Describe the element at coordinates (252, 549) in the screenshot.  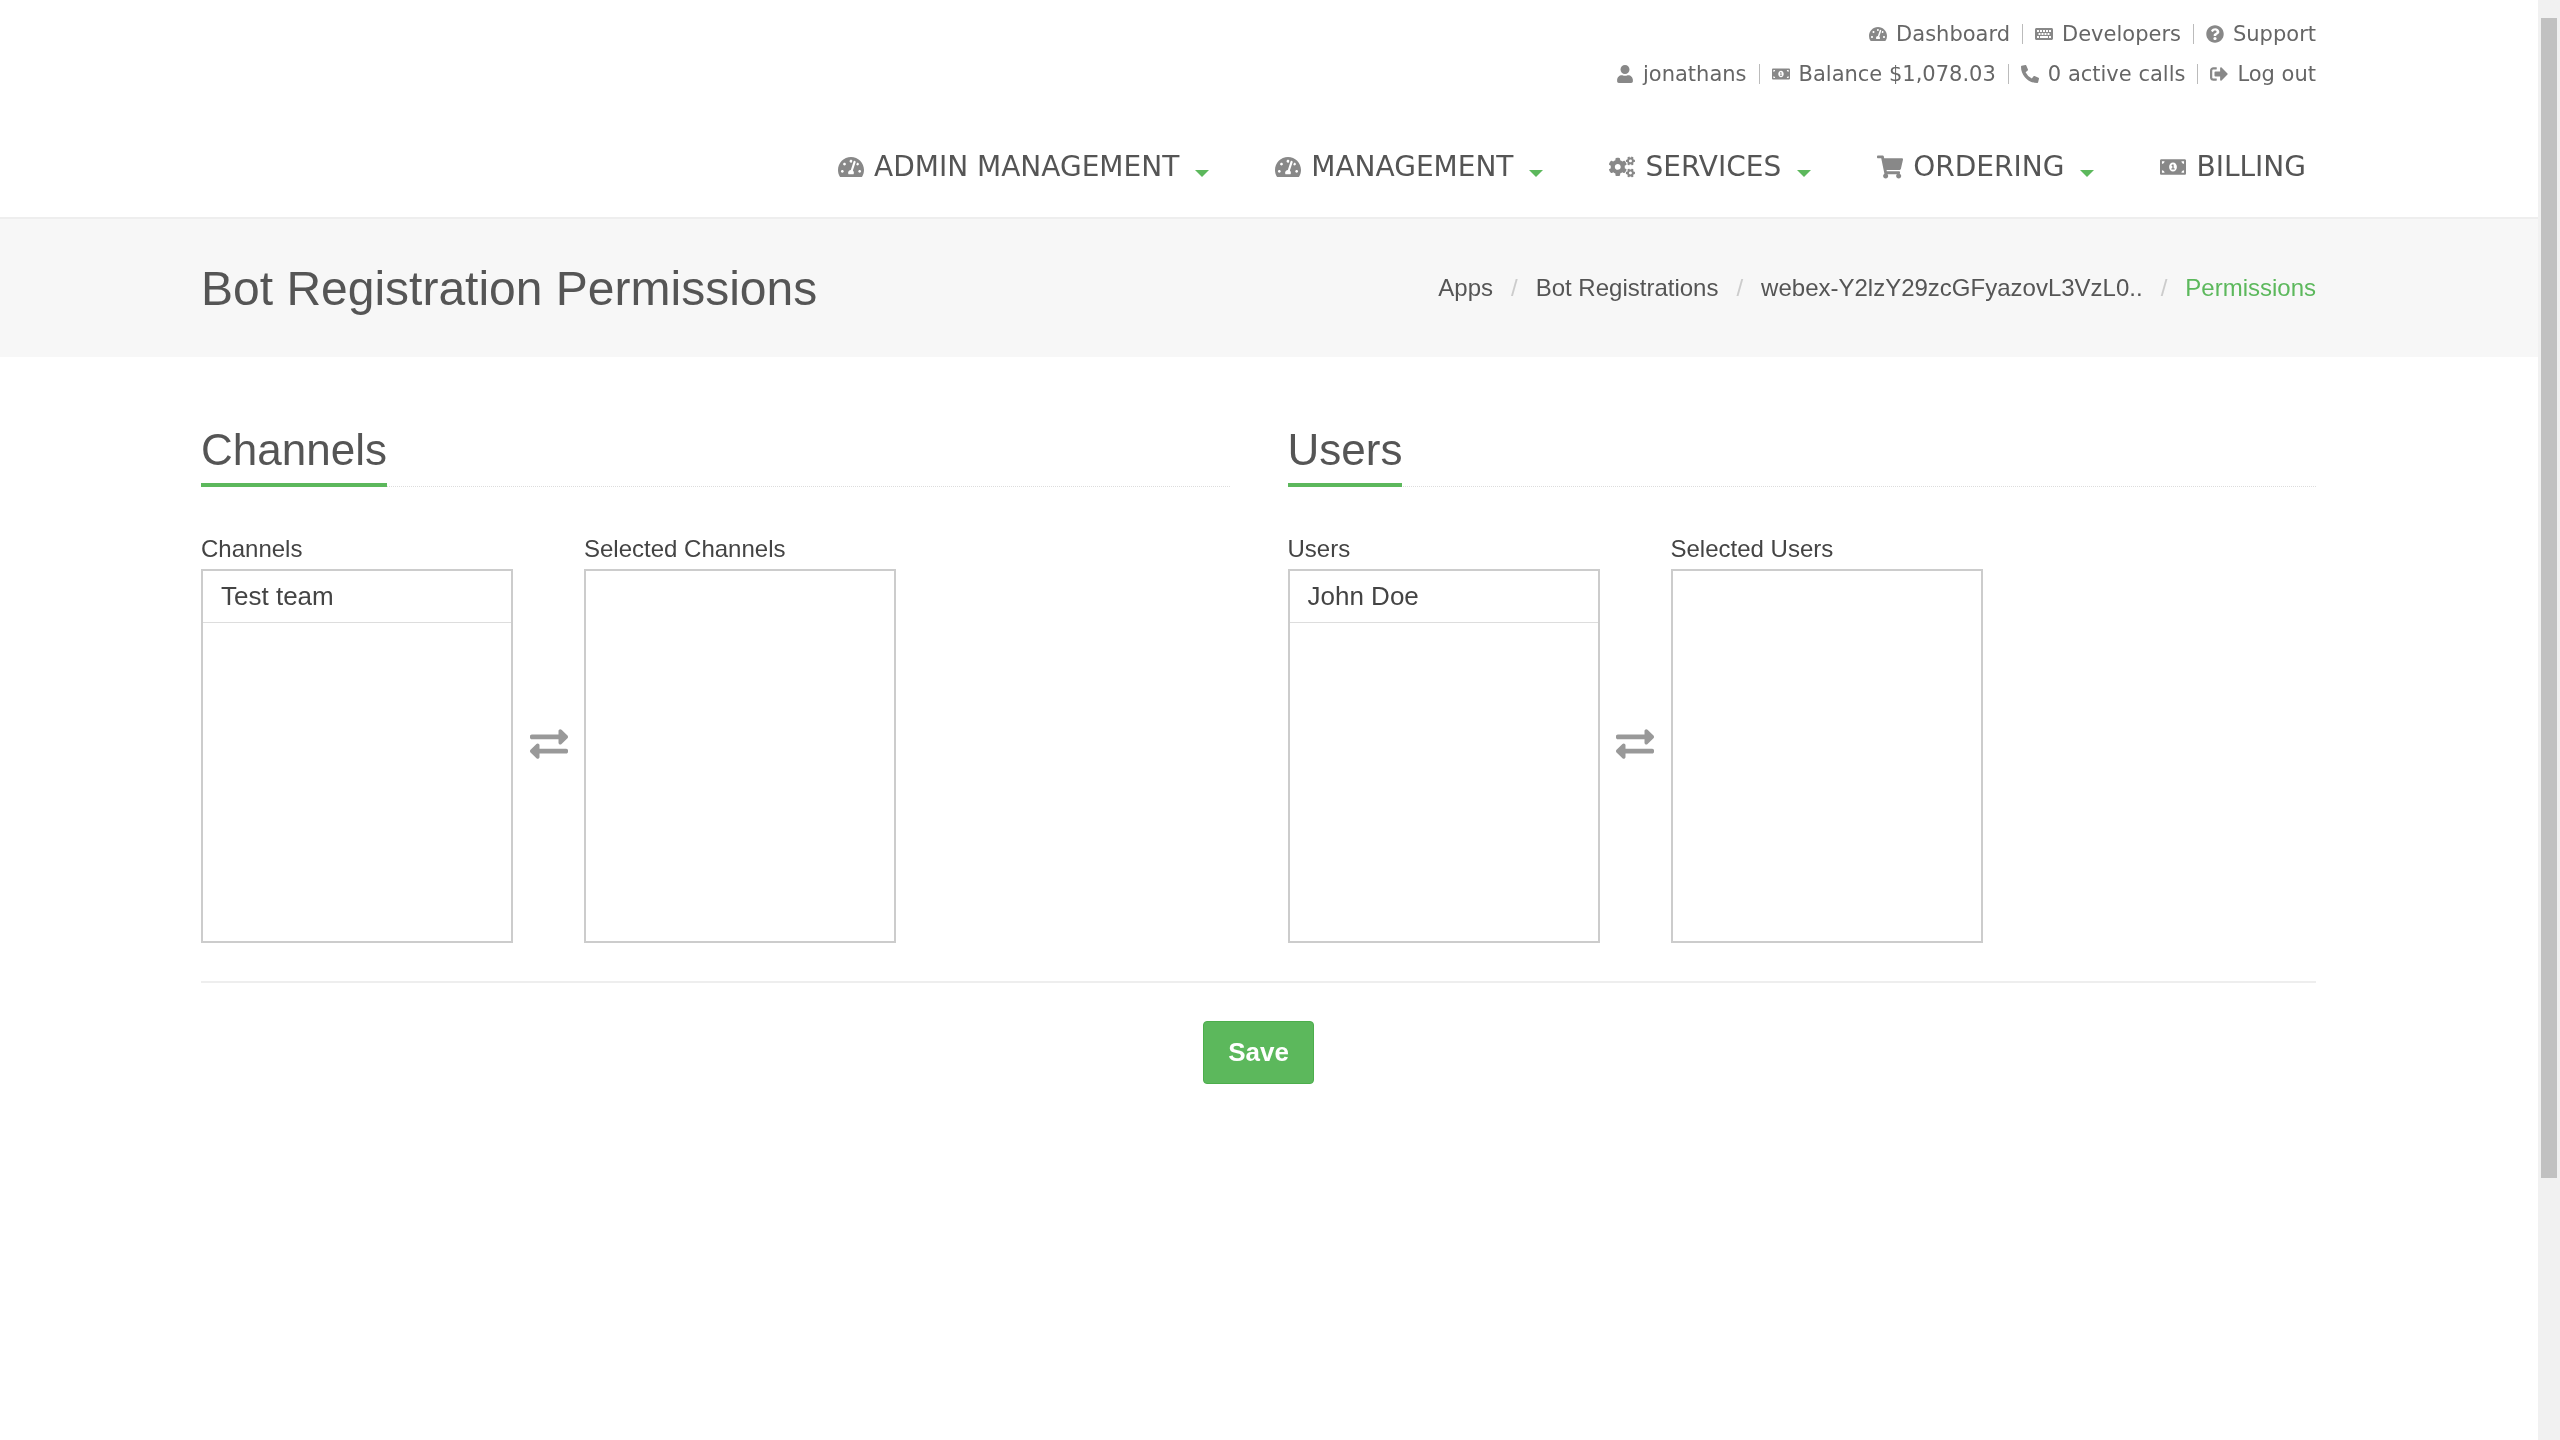
I see `list-label: Channels` at that location.